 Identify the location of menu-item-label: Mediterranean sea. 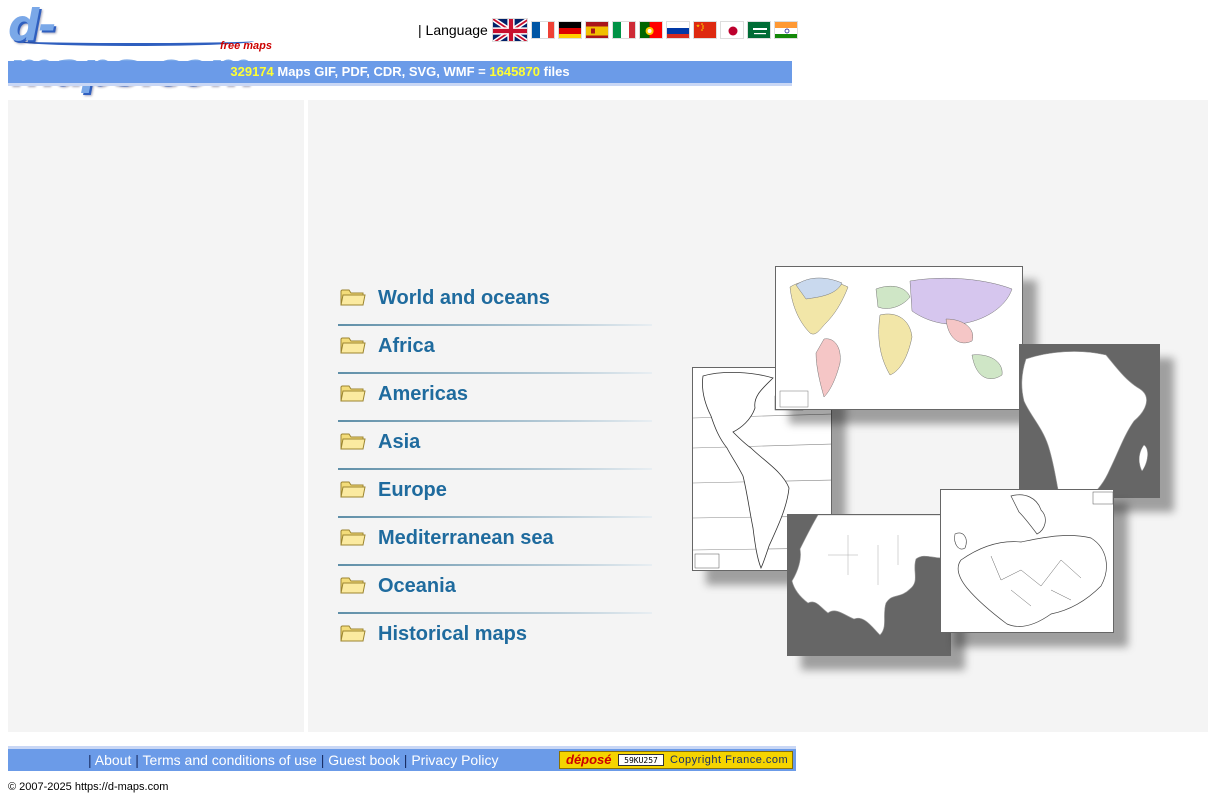
(466, 538).